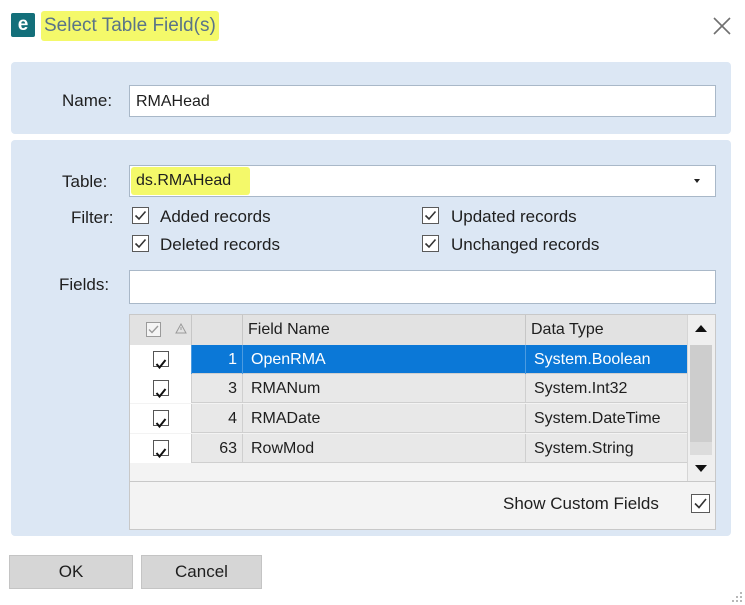 This screenshot has height=605, width=745. Describe the element at coordinates (514, 216) in the screenshot. I see `updated-records-label: Updated records` at that location.